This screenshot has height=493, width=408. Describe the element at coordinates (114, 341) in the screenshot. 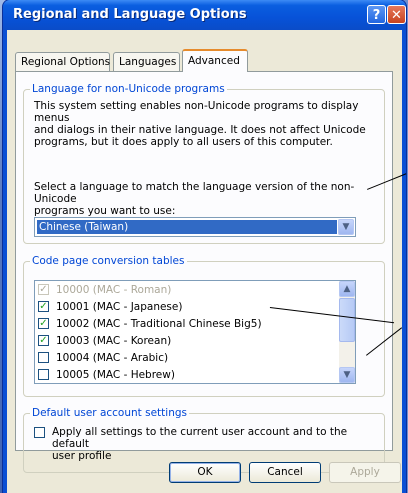

I see `list-item-label: 10003 (MAC - Korean)` at that location.